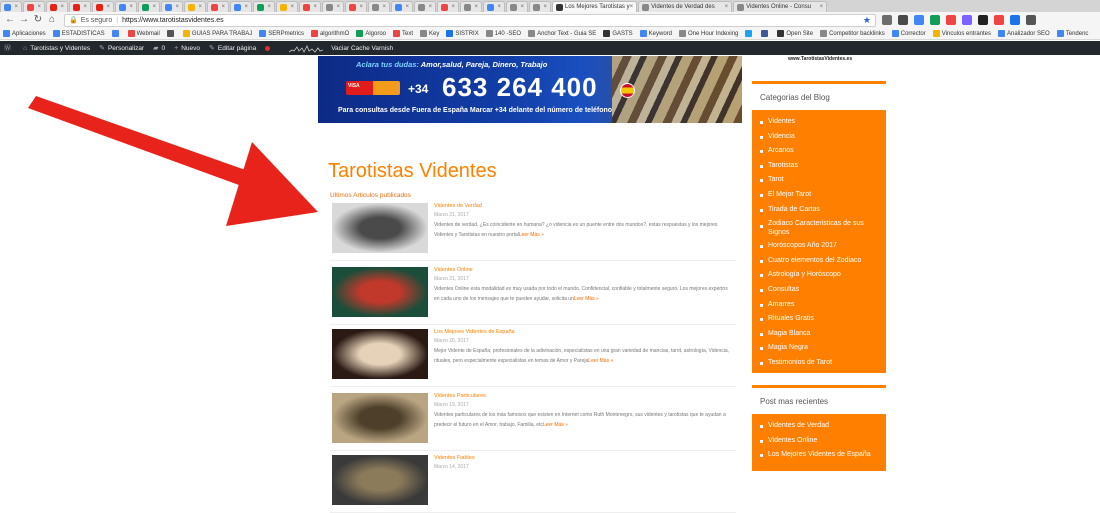 This screenshot has height=513, width=1100. I want to click on category-link: Arcanos, so click(820, 151).